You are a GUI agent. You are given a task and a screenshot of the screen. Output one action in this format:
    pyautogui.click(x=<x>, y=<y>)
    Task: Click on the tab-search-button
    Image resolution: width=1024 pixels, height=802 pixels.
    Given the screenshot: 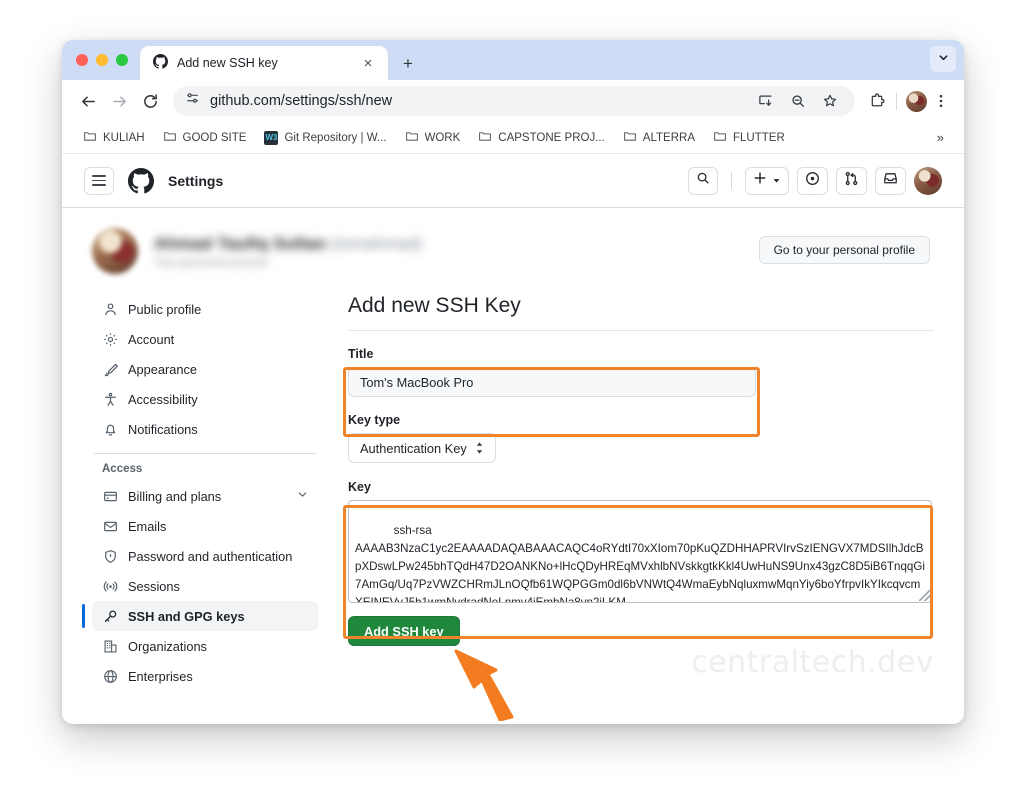 What is the action you would take?
    pyautogui.click(x=943, y=59)
    